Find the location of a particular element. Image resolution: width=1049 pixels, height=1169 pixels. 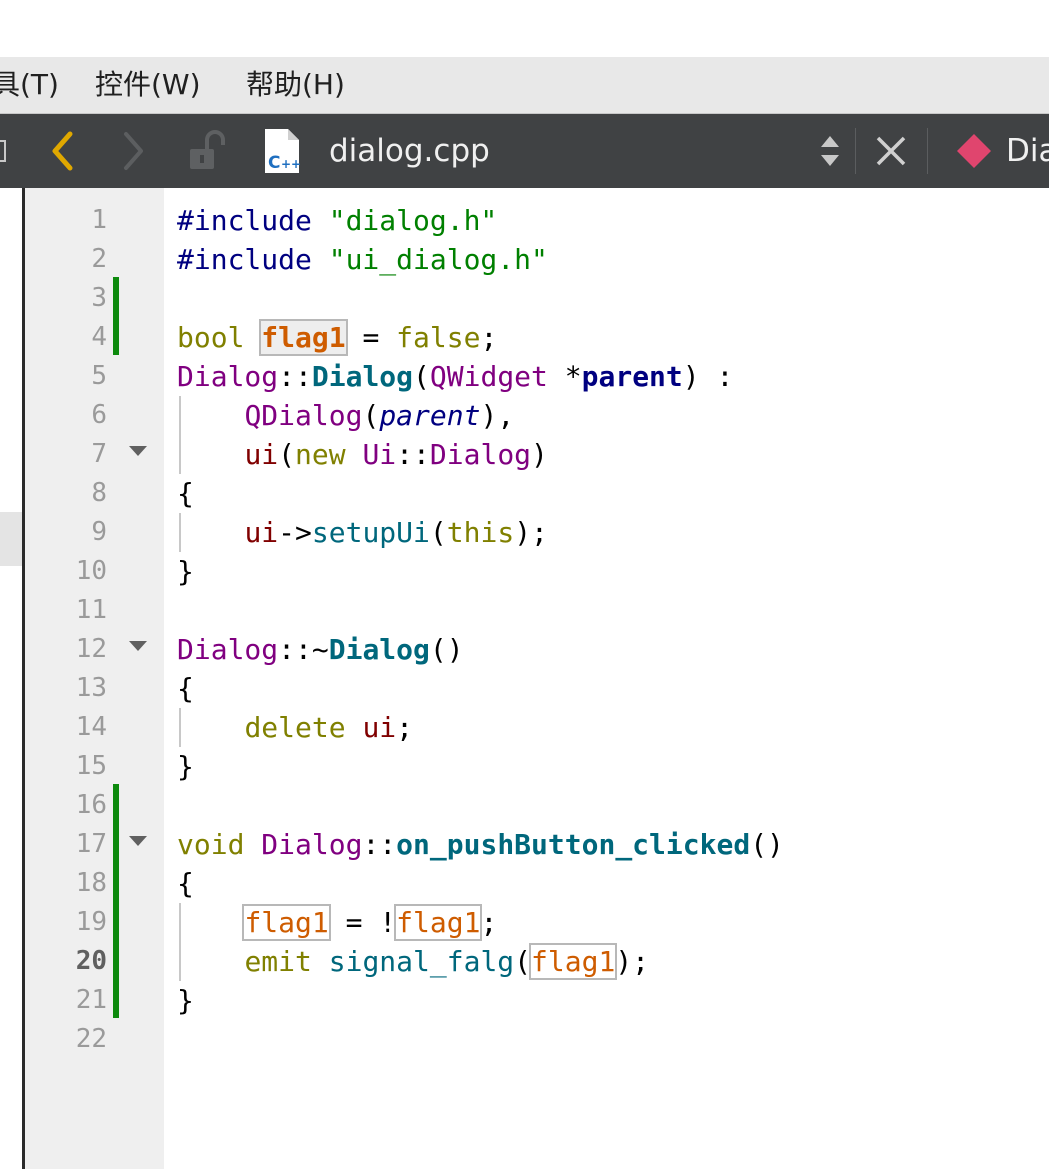

code-line: ui->setupUi(this); is located at coordinates (362, 532).